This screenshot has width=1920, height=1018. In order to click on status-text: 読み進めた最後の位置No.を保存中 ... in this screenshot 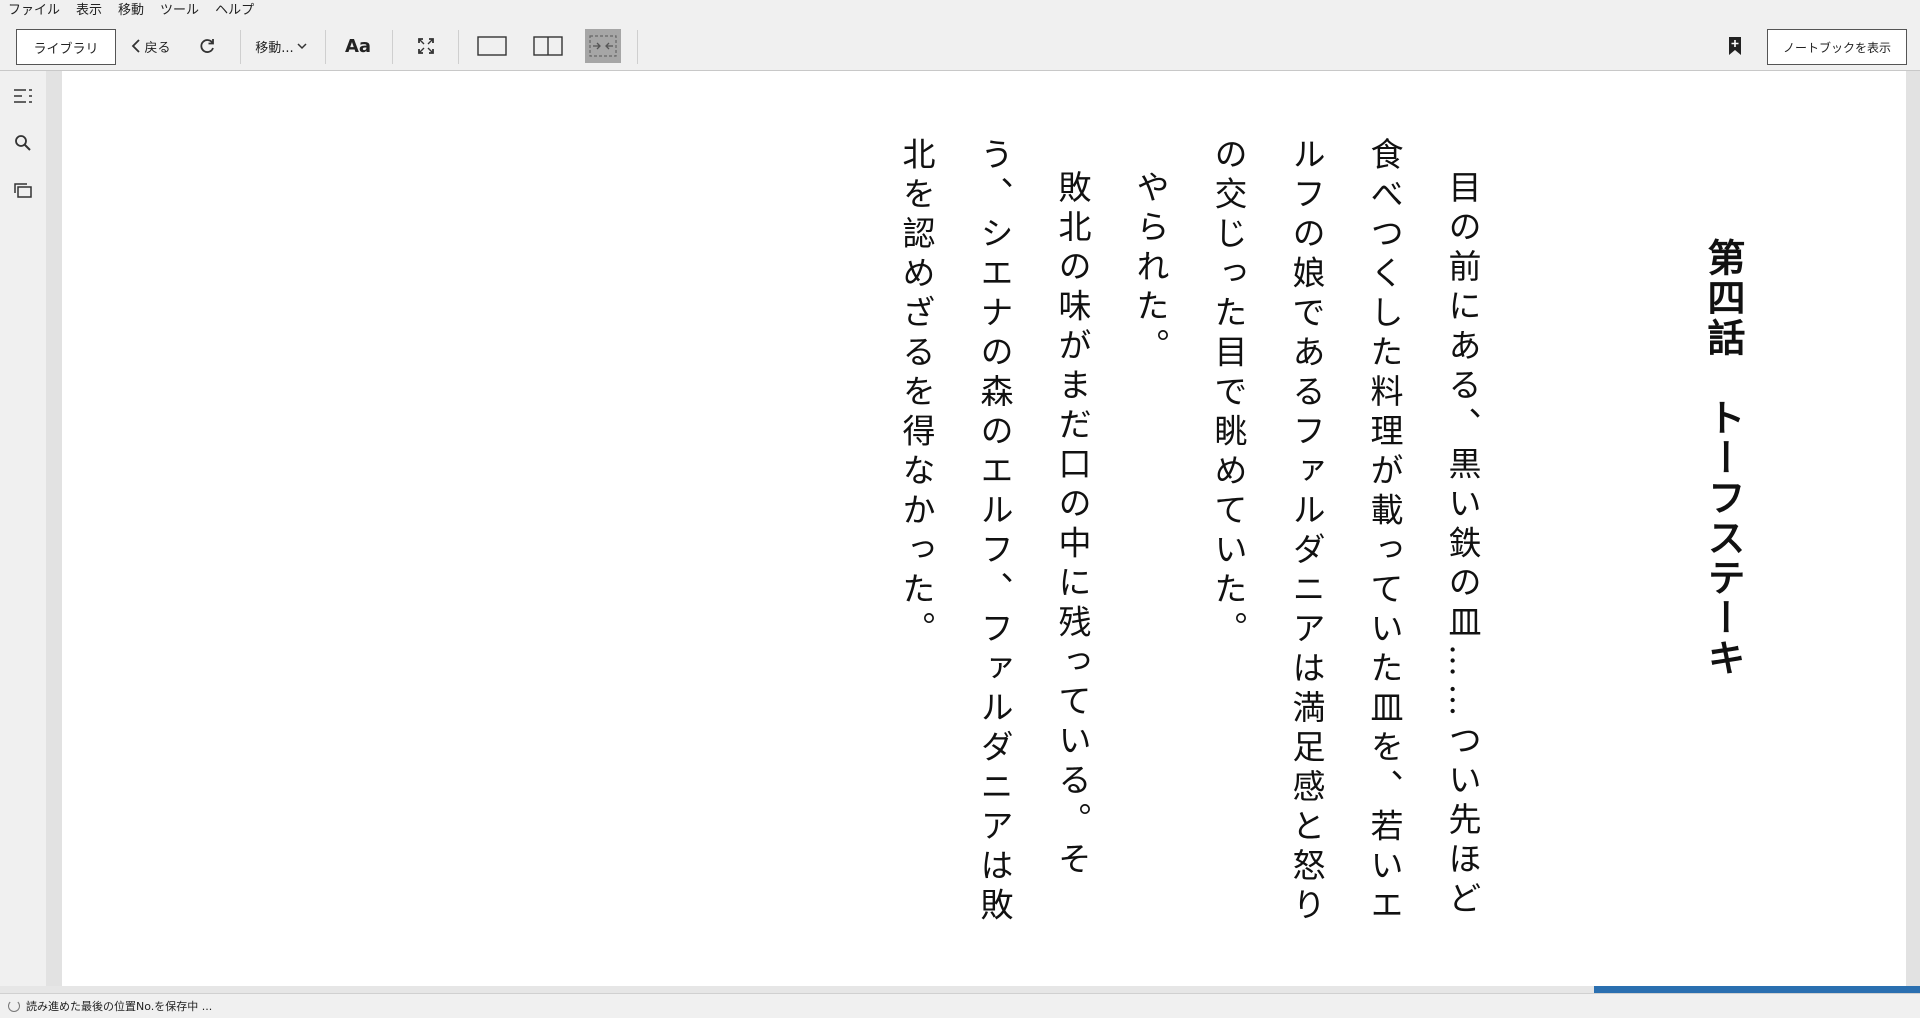, I will do `click(119, 1006)`.